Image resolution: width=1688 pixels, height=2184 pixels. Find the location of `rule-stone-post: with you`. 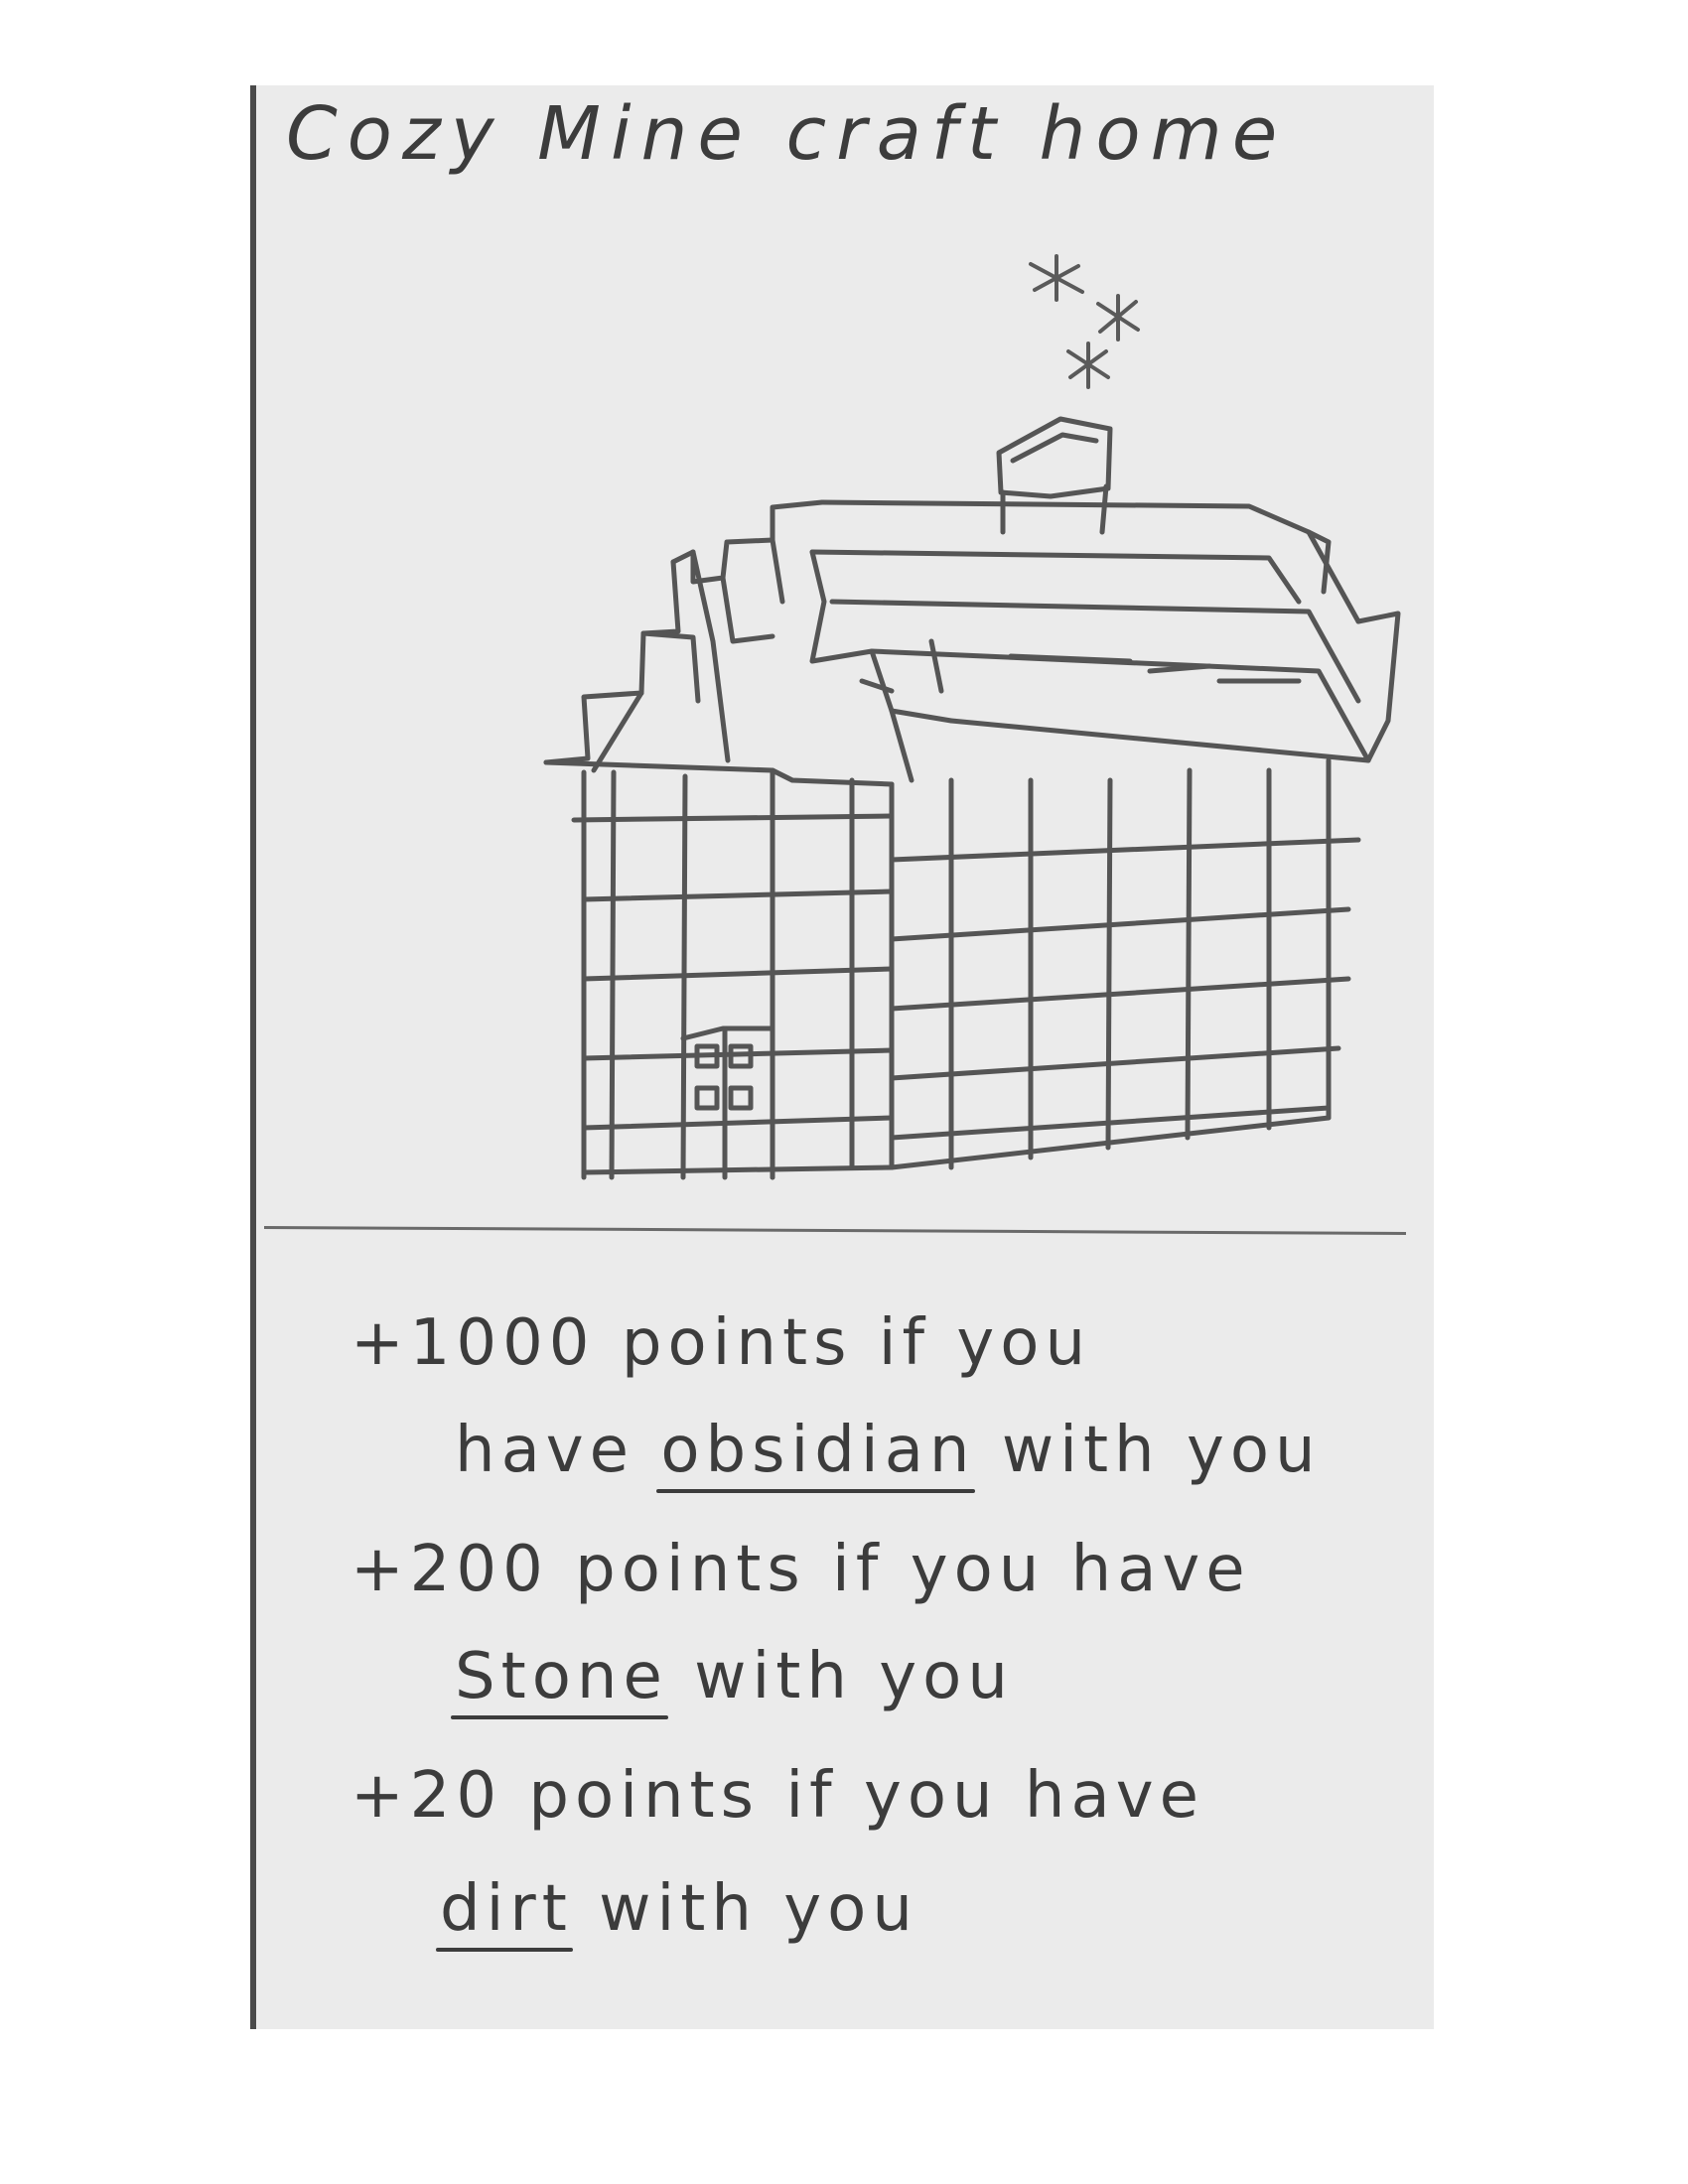

rule-stone-post: with you is located at coordinates (854, 1676).